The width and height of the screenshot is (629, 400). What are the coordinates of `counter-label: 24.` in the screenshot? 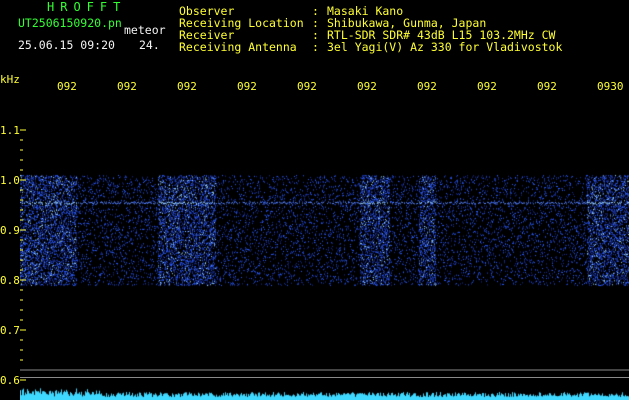 It's located at (149, 45).